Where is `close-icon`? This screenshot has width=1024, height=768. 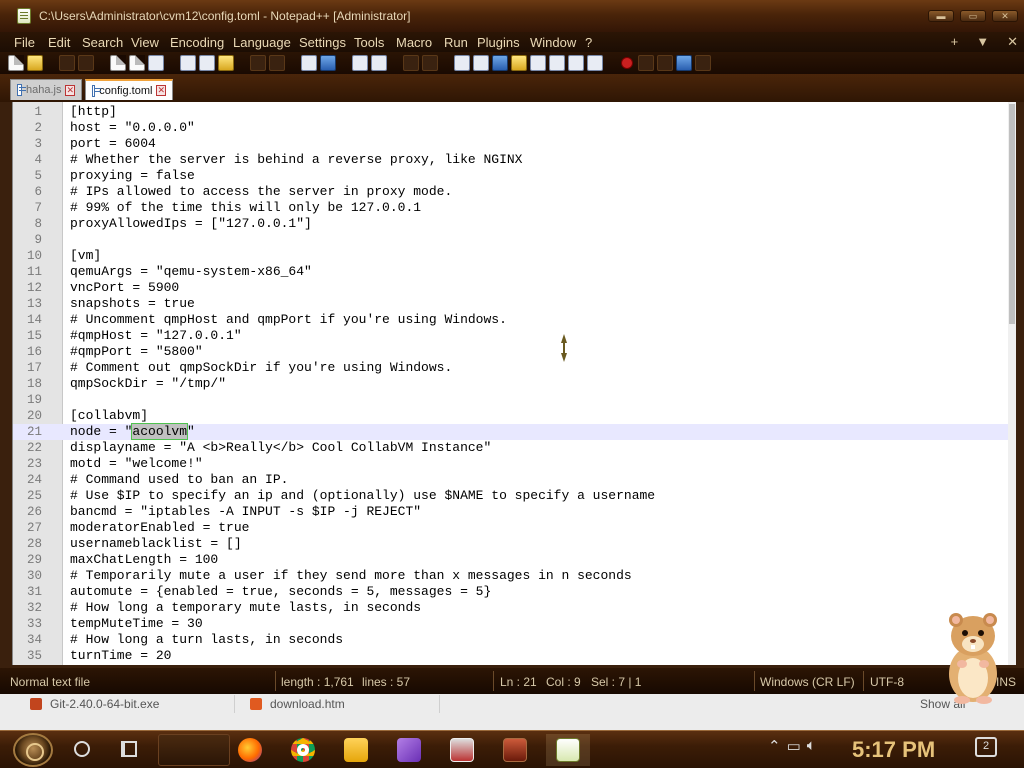
close-icon is located at coordinates (118, 63).